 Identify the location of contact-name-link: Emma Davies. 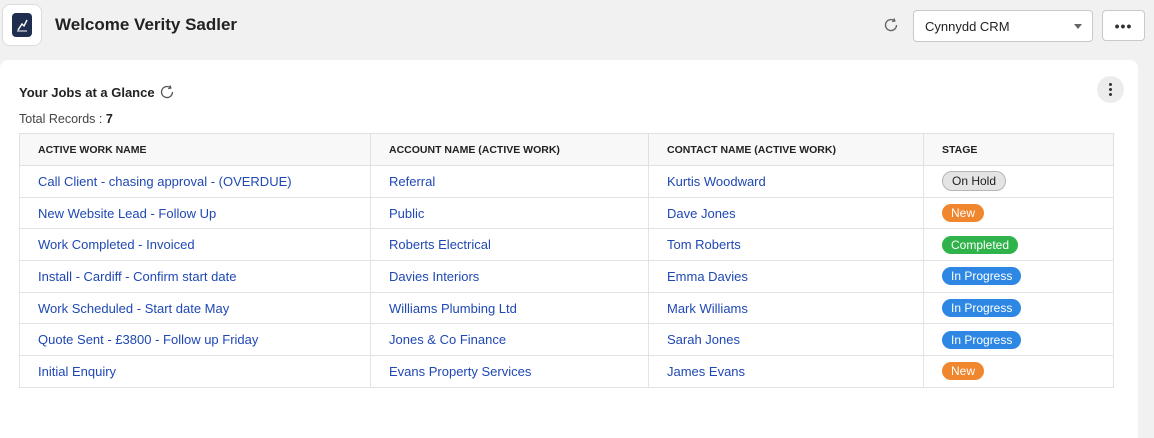
(707, 276).